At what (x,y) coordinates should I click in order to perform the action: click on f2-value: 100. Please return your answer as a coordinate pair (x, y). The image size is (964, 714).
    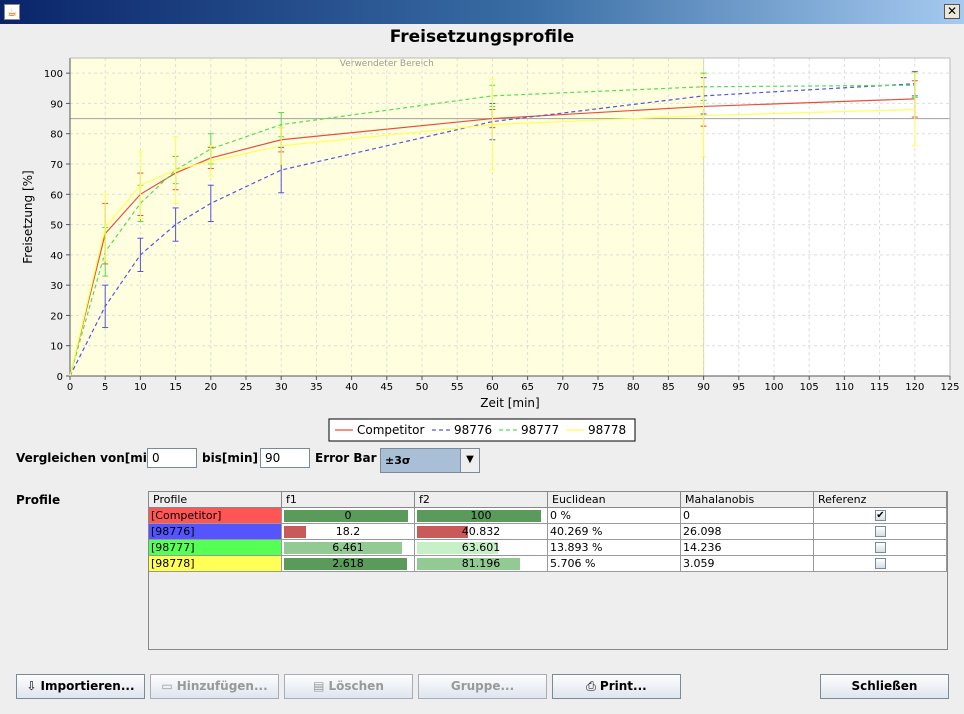
    Looking at the image, I should click on (481, 515).